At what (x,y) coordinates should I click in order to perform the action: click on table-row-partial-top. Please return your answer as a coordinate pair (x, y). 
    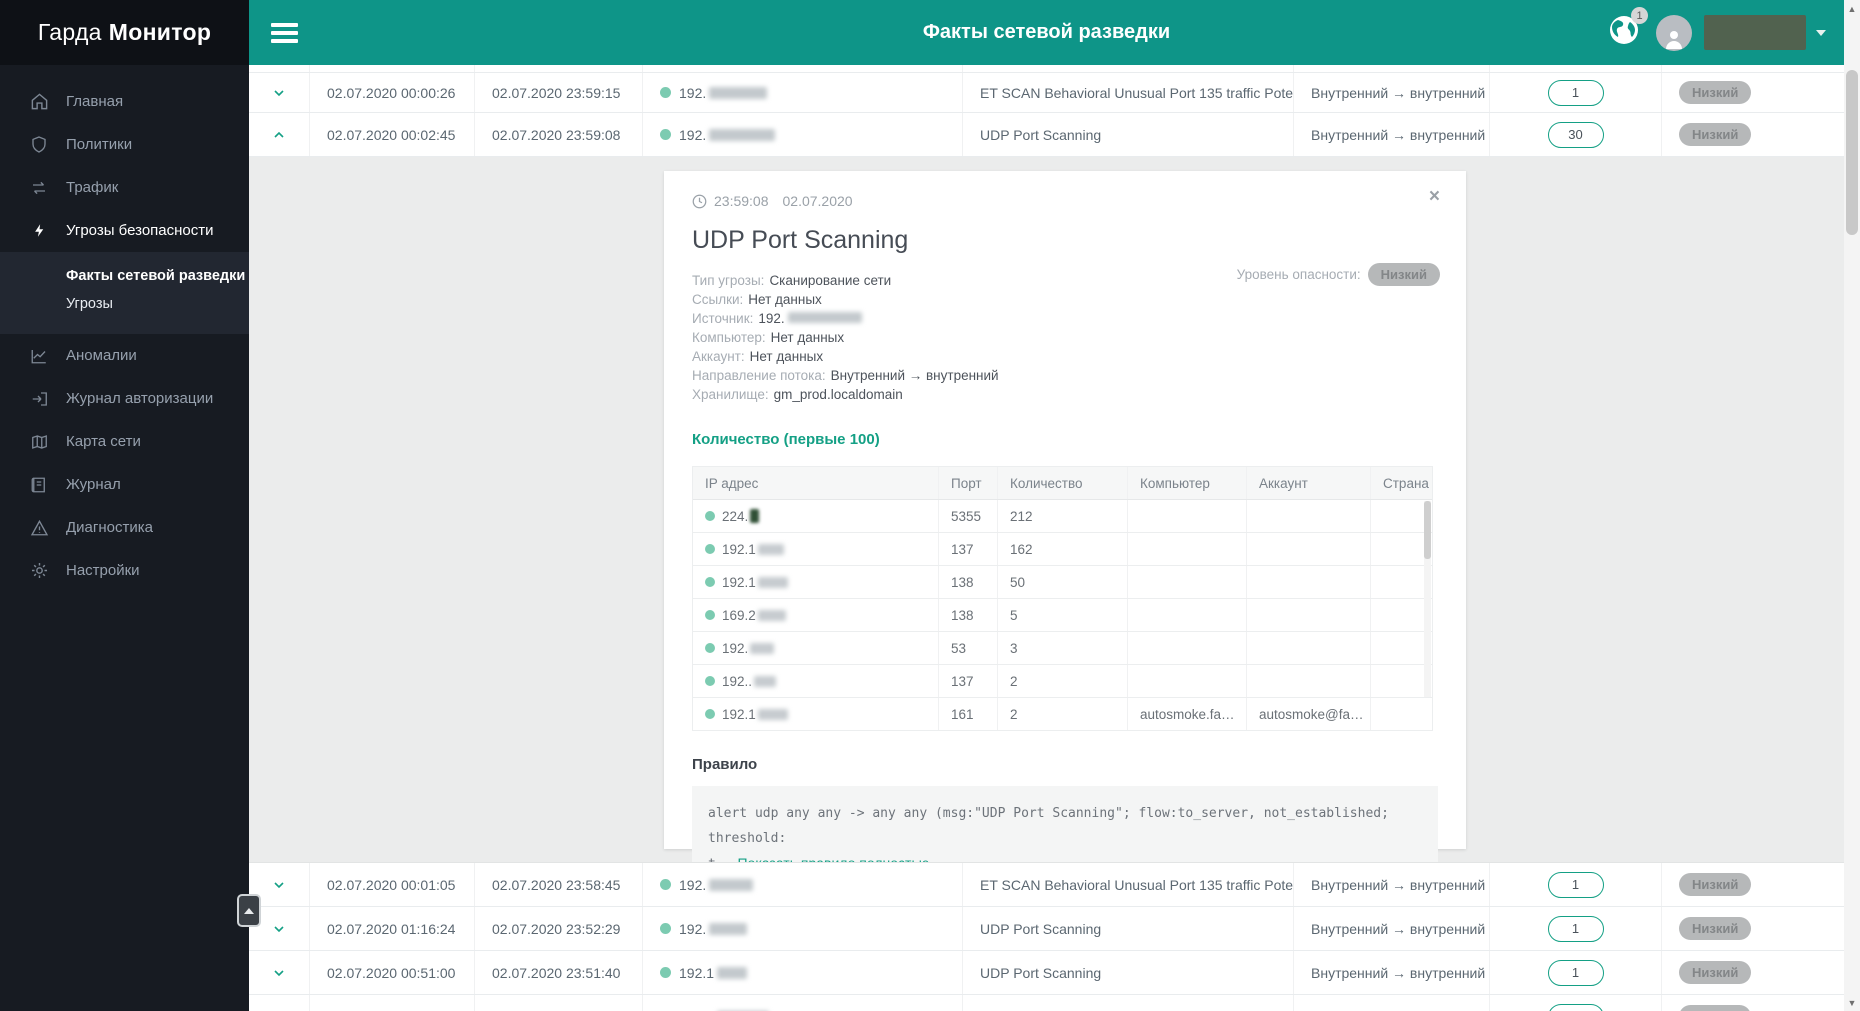
    Looking at the image, I should click on (1046, 69).